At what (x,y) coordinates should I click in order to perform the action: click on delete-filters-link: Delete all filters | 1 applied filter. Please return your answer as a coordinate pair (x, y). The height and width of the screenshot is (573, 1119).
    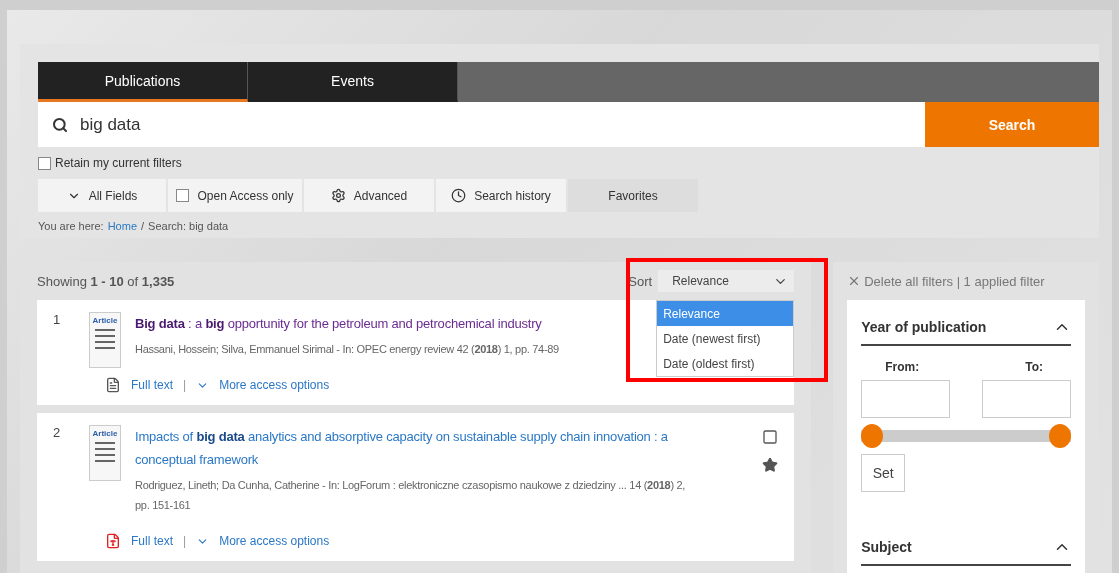
    Looking at the image, I should click on (954, 281).